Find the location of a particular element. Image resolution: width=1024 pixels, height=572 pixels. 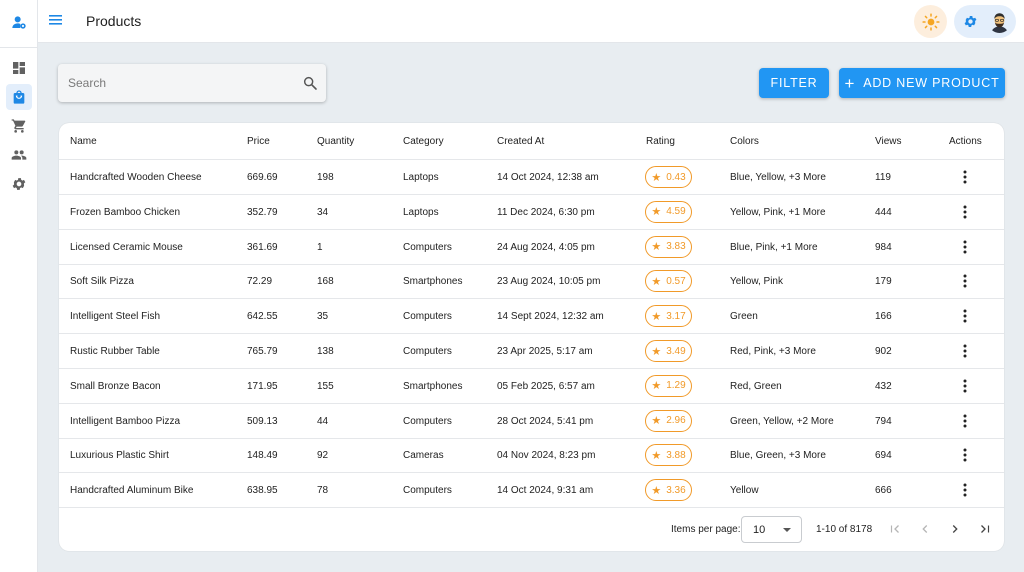

rating-badge: ★ 3.17 is located at coordinates (668, 316).